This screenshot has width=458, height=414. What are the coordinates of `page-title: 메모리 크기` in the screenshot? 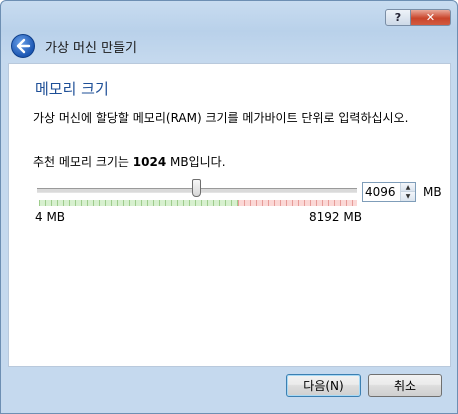 It's located at (72, 89).